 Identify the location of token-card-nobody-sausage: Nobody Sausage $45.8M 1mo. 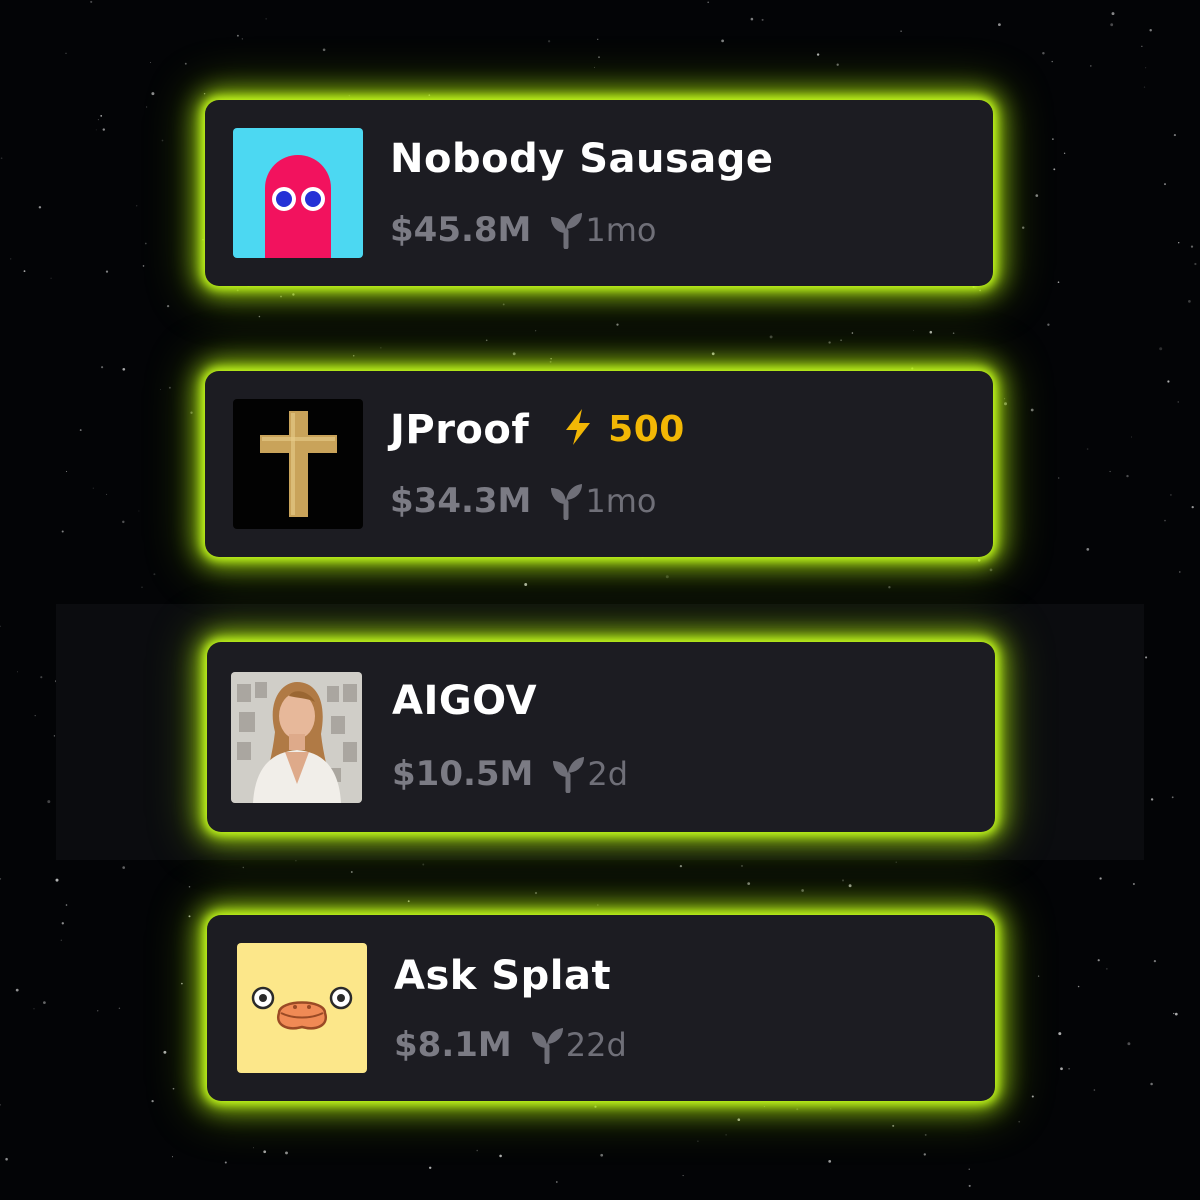
(599, 193).